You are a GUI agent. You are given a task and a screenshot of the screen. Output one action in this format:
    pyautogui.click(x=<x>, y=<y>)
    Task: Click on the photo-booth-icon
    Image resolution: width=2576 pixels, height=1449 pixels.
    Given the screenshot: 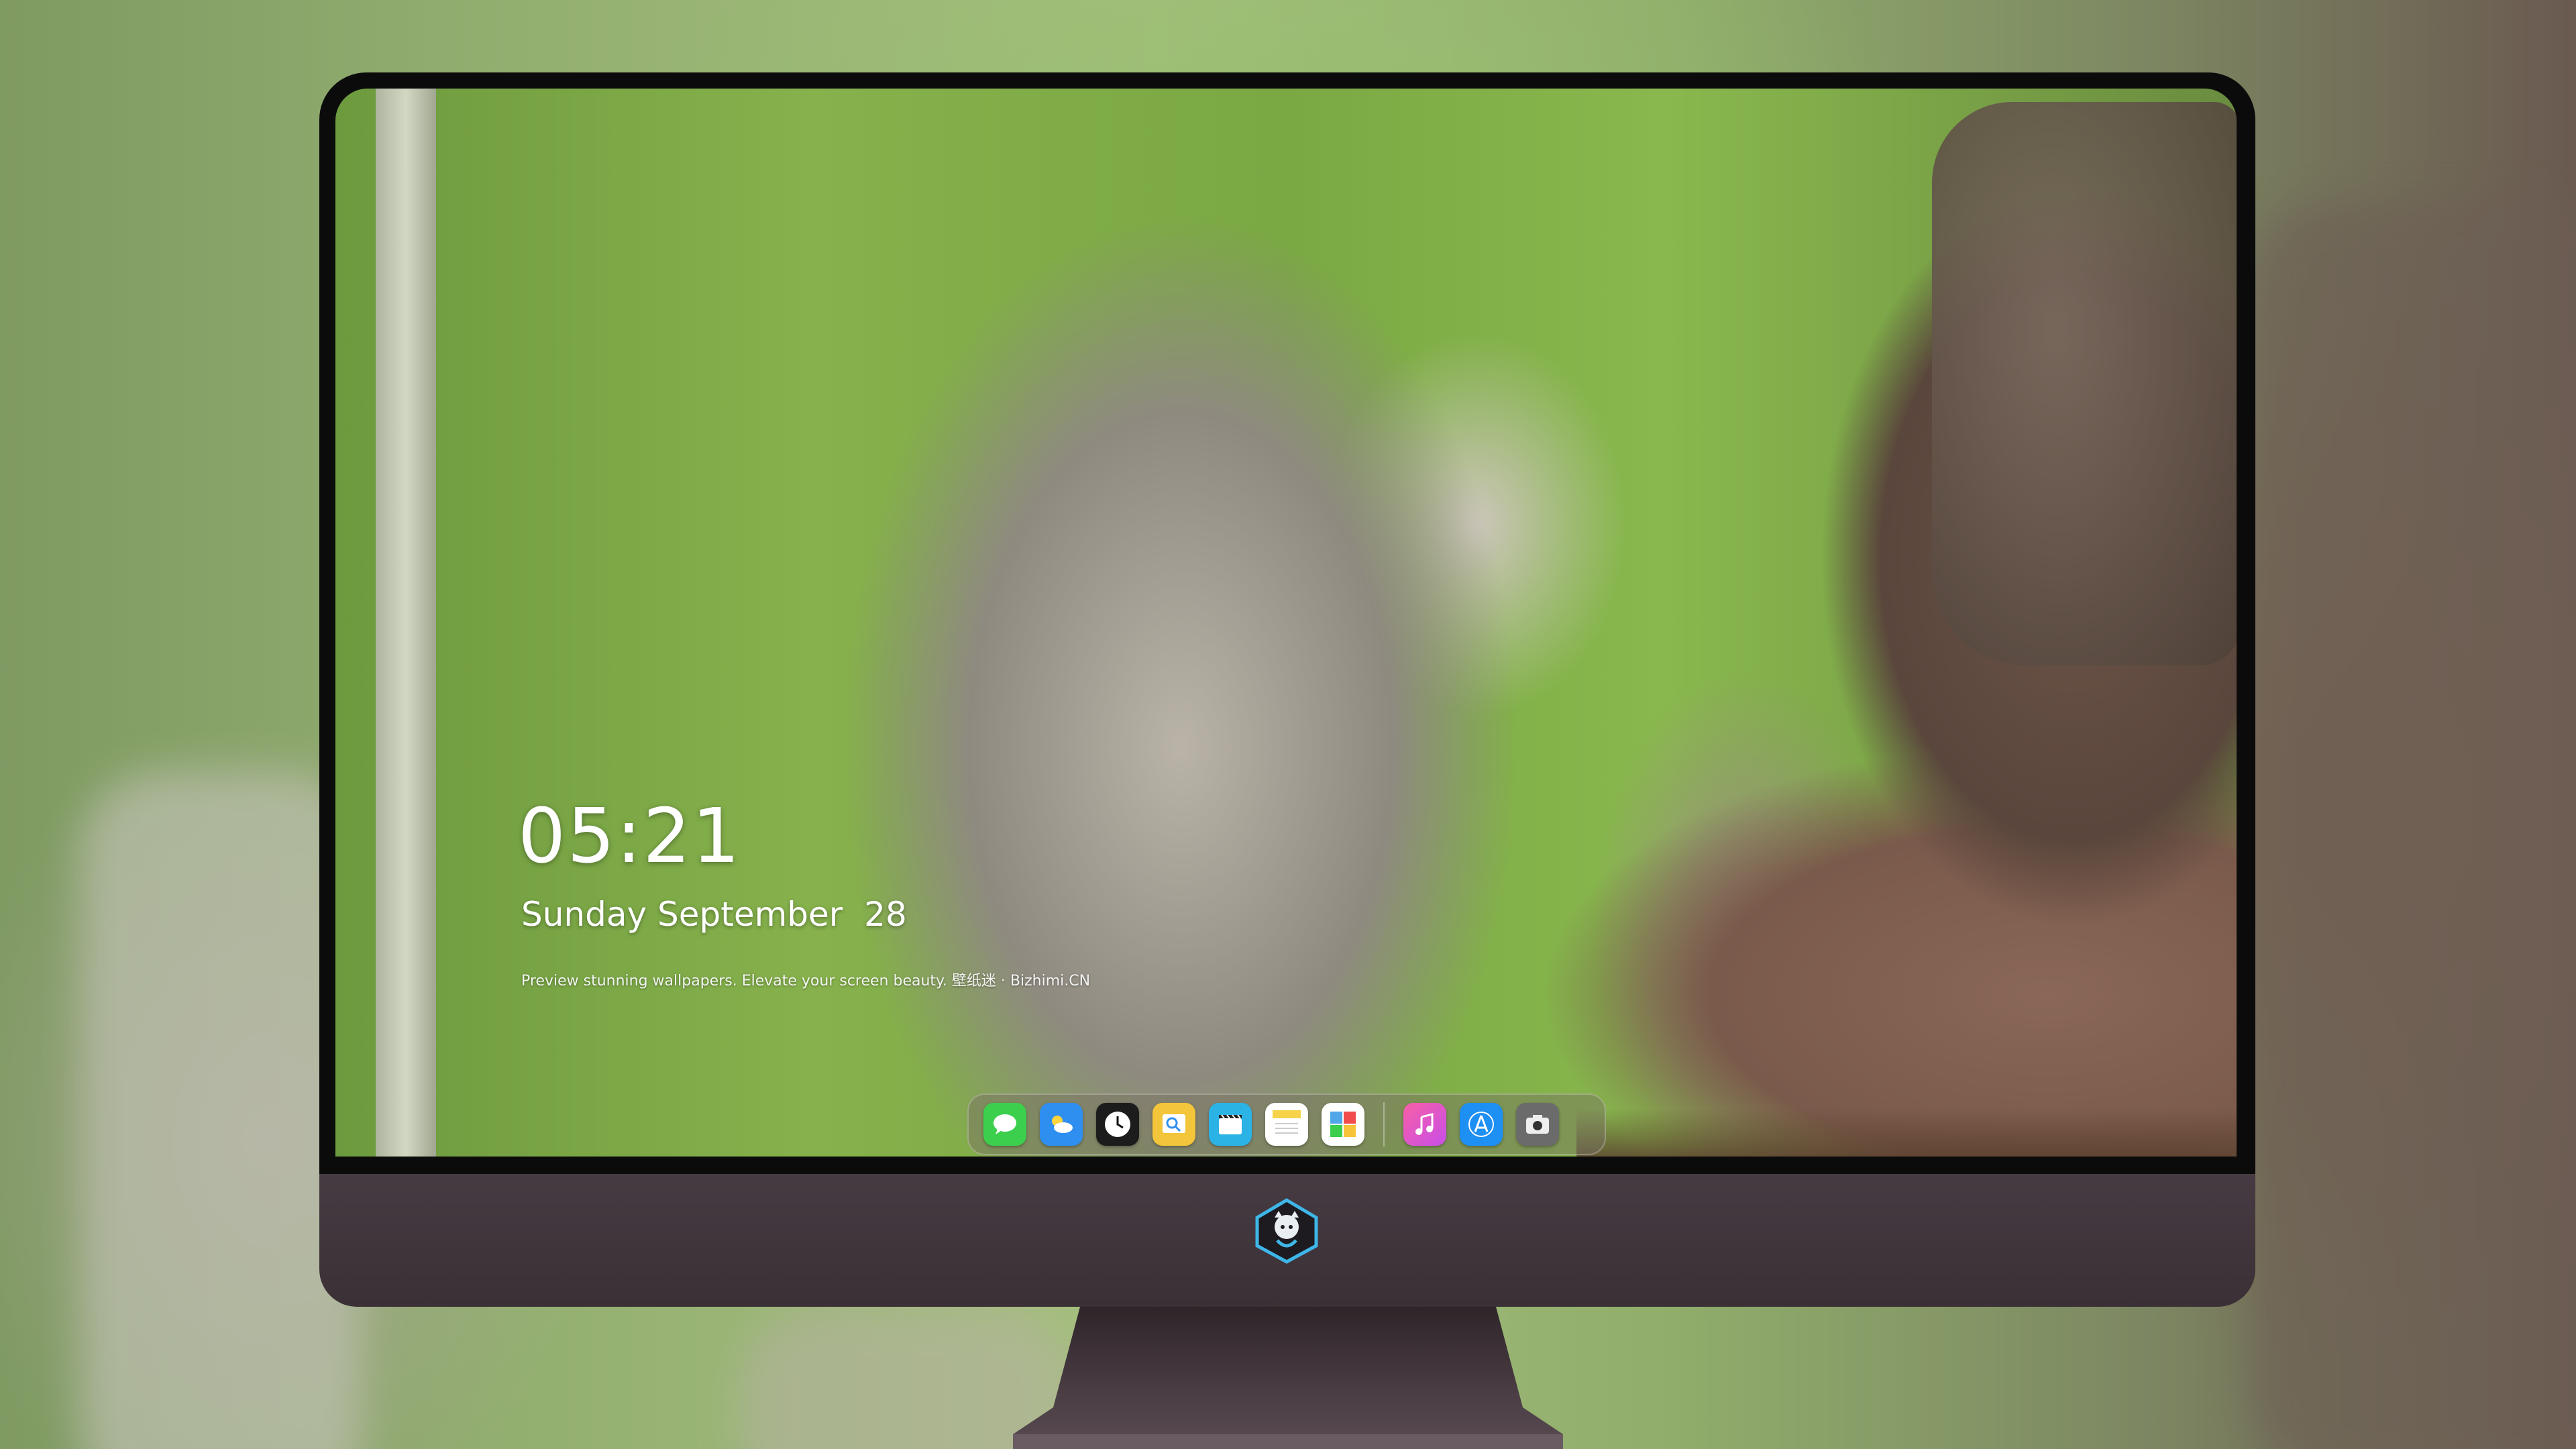 What is the action you would take?
    pyautogui.click(x=1343, y=1124)
    